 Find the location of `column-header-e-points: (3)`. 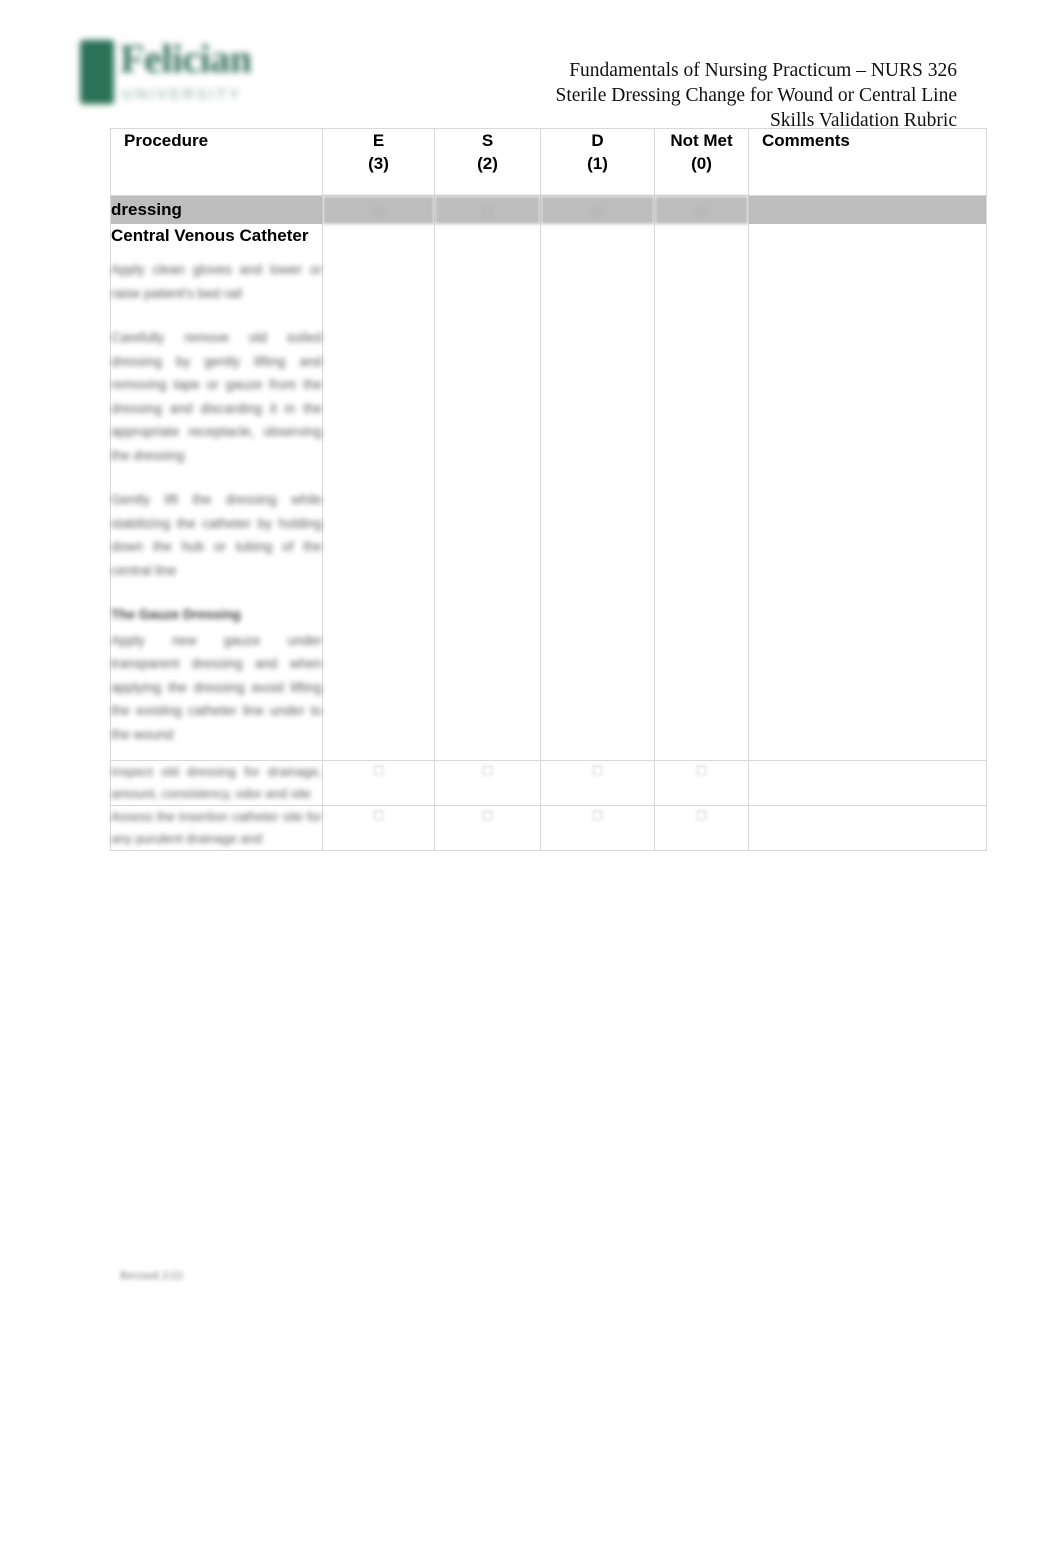

column-header-e-points: (3) is located at coordinates (378, 163).